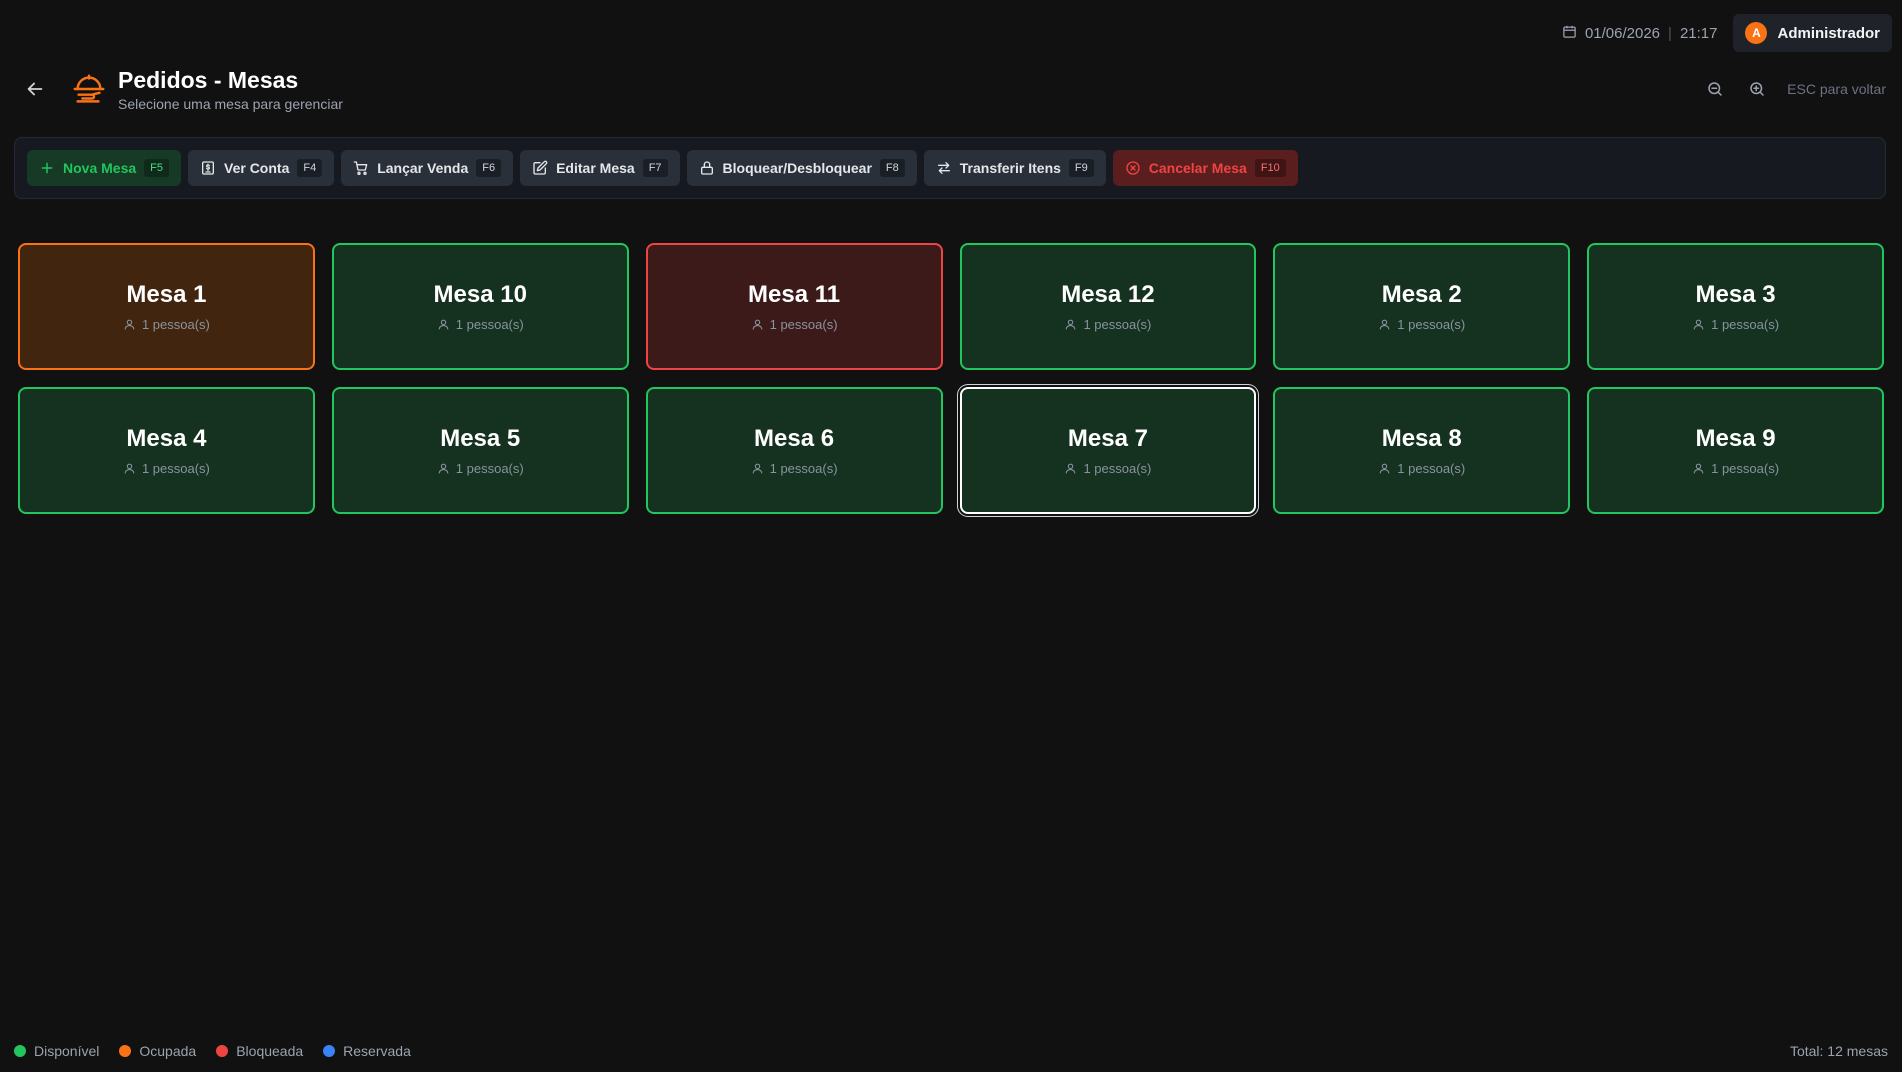  I want to click on total-count: Total: 12 mesas, so click(1838, 1051).